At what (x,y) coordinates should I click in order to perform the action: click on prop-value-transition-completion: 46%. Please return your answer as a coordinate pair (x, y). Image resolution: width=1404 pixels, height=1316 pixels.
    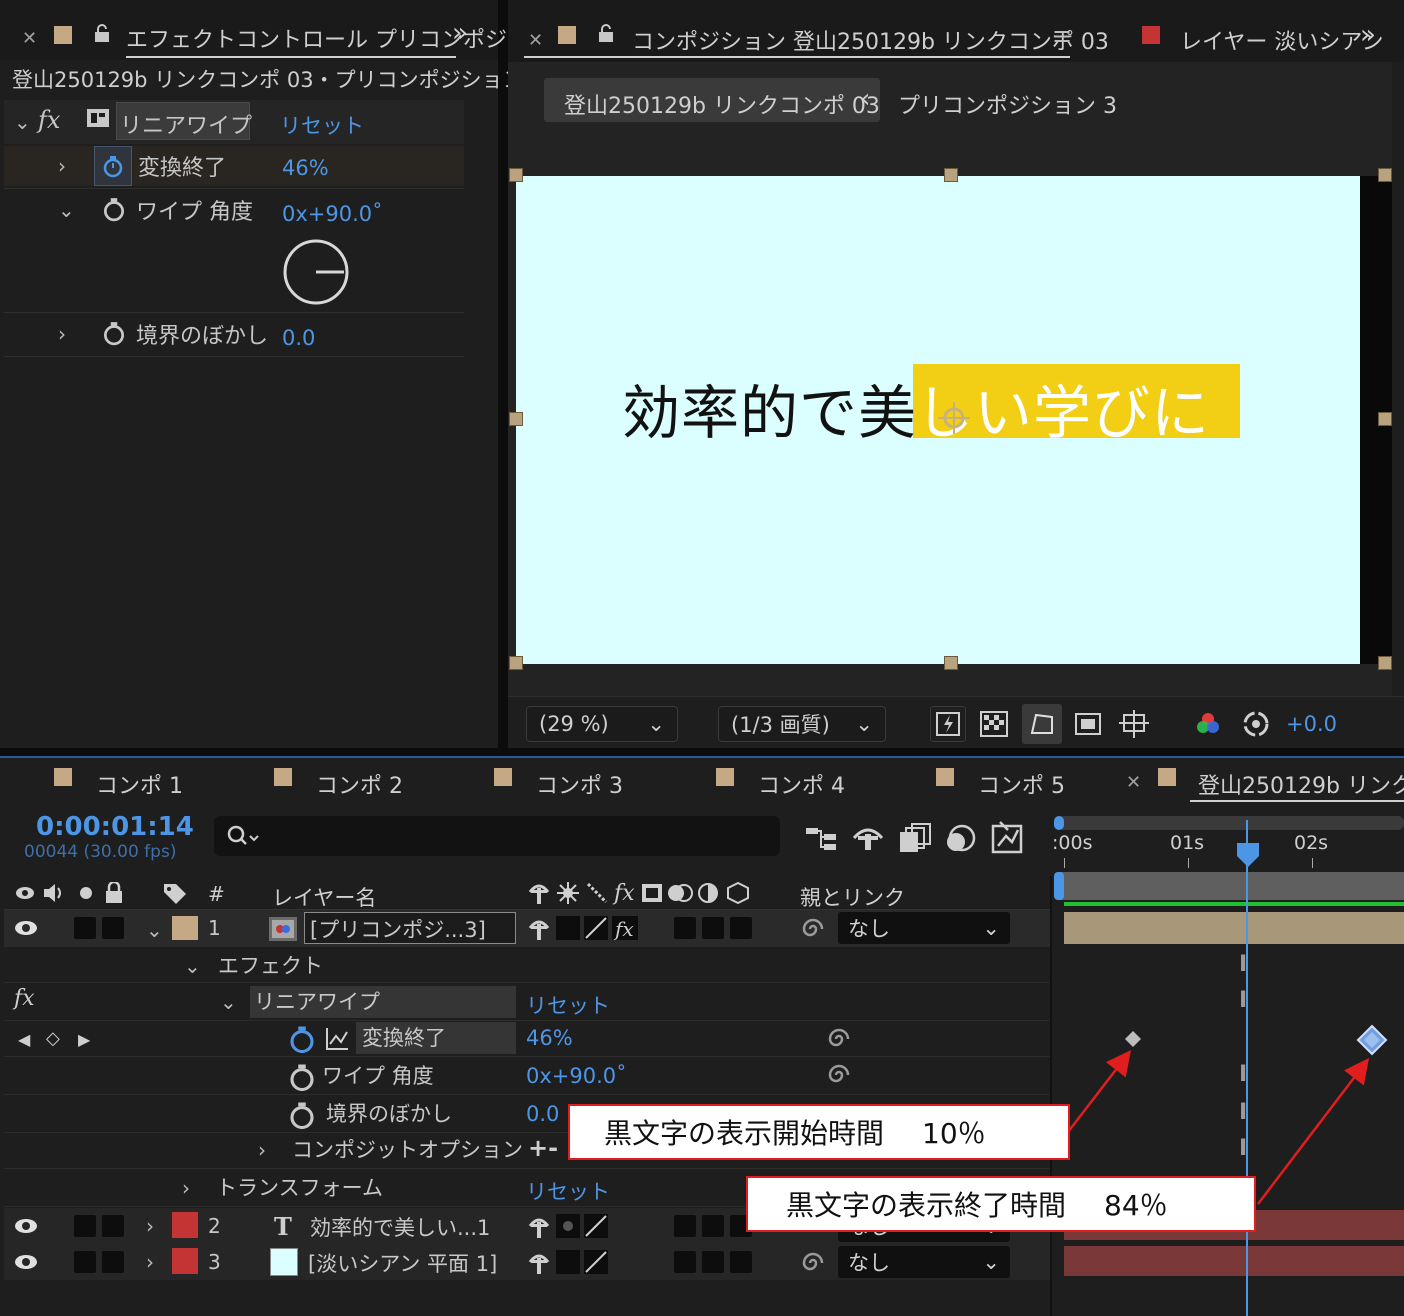
    Looking at the image, I should click on (305, 168).